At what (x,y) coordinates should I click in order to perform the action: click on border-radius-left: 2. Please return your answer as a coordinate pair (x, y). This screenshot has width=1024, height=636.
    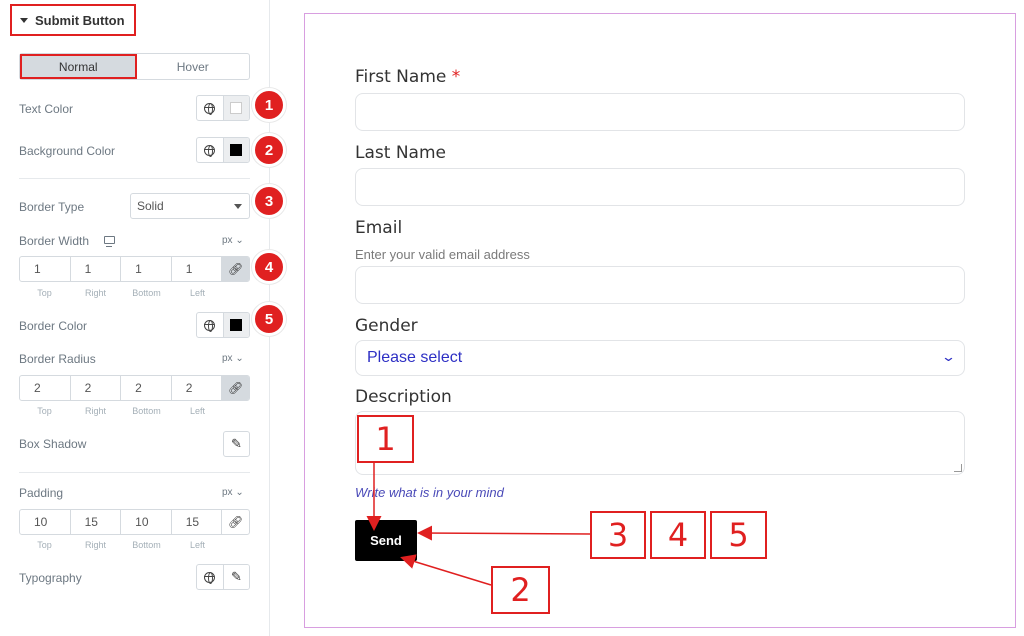
    Looking at the image, I should click on (197, 388).